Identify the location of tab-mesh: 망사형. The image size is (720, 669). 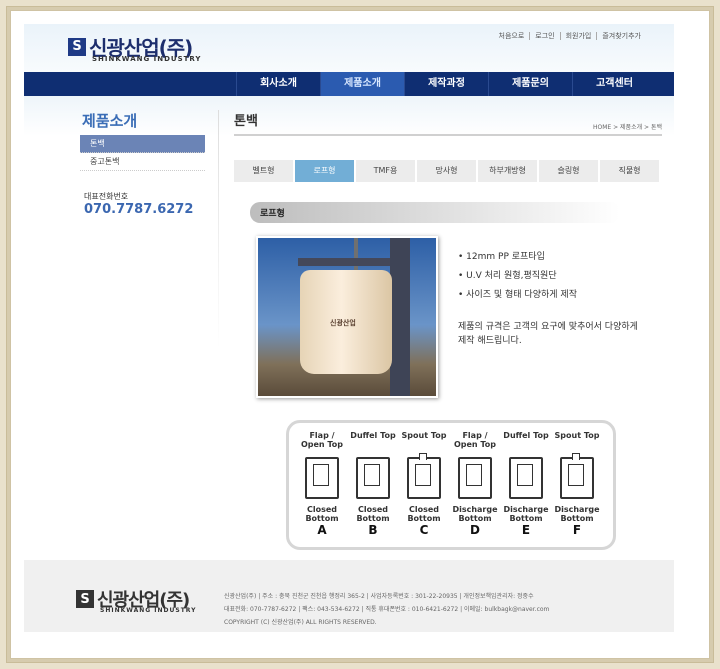
(447, 171).